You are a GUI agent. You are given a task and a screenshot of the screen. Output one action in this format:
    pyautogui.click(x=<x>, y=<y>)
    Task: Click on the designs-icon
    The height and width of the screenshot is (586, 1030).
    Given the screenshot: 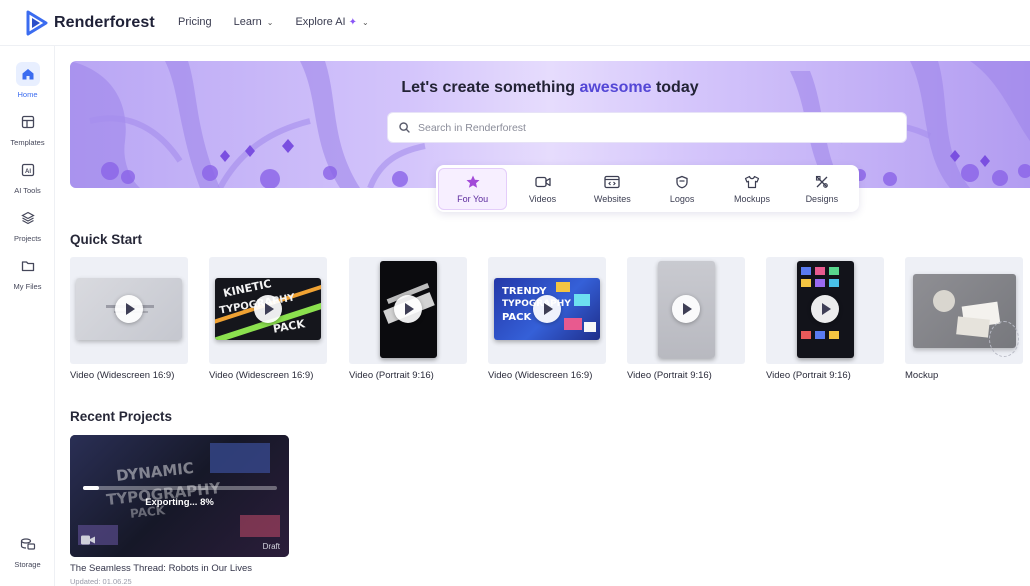 What is the action you would take?
    pyautogui.click(x=822, y=182)
    